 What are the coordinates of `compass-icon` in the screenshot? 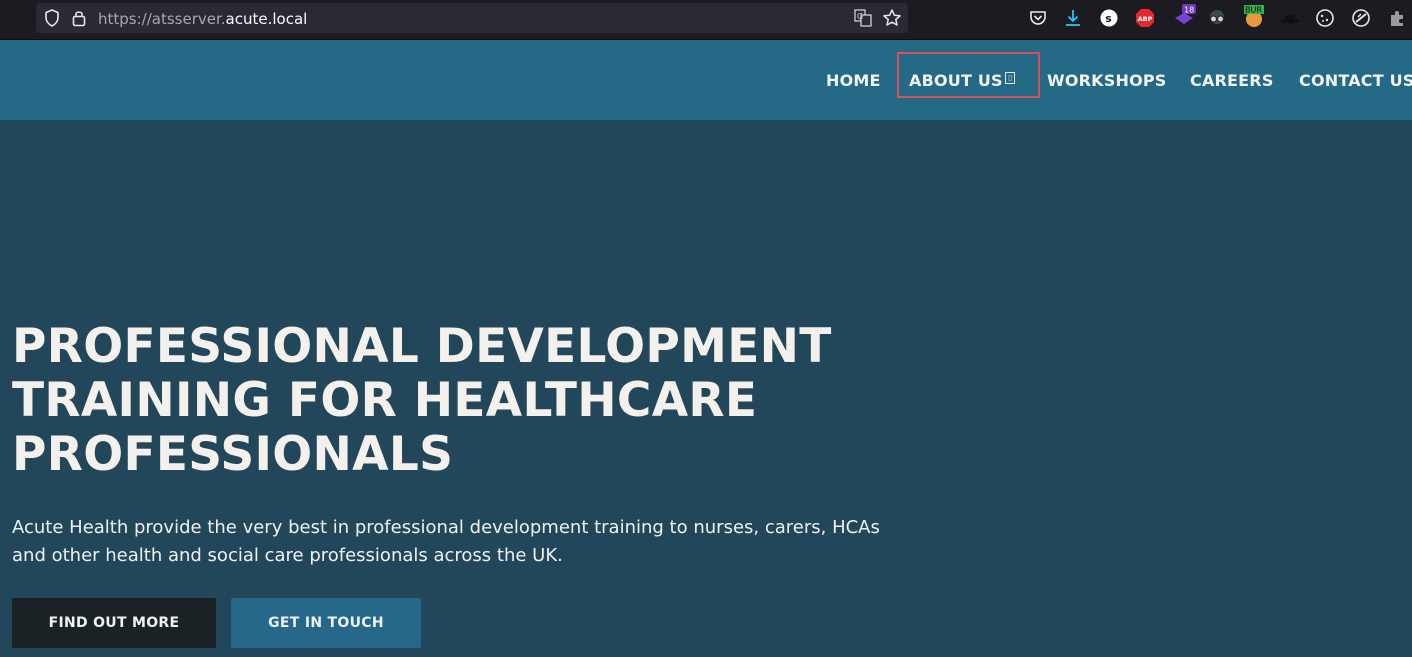 It's located at (1361, 18).